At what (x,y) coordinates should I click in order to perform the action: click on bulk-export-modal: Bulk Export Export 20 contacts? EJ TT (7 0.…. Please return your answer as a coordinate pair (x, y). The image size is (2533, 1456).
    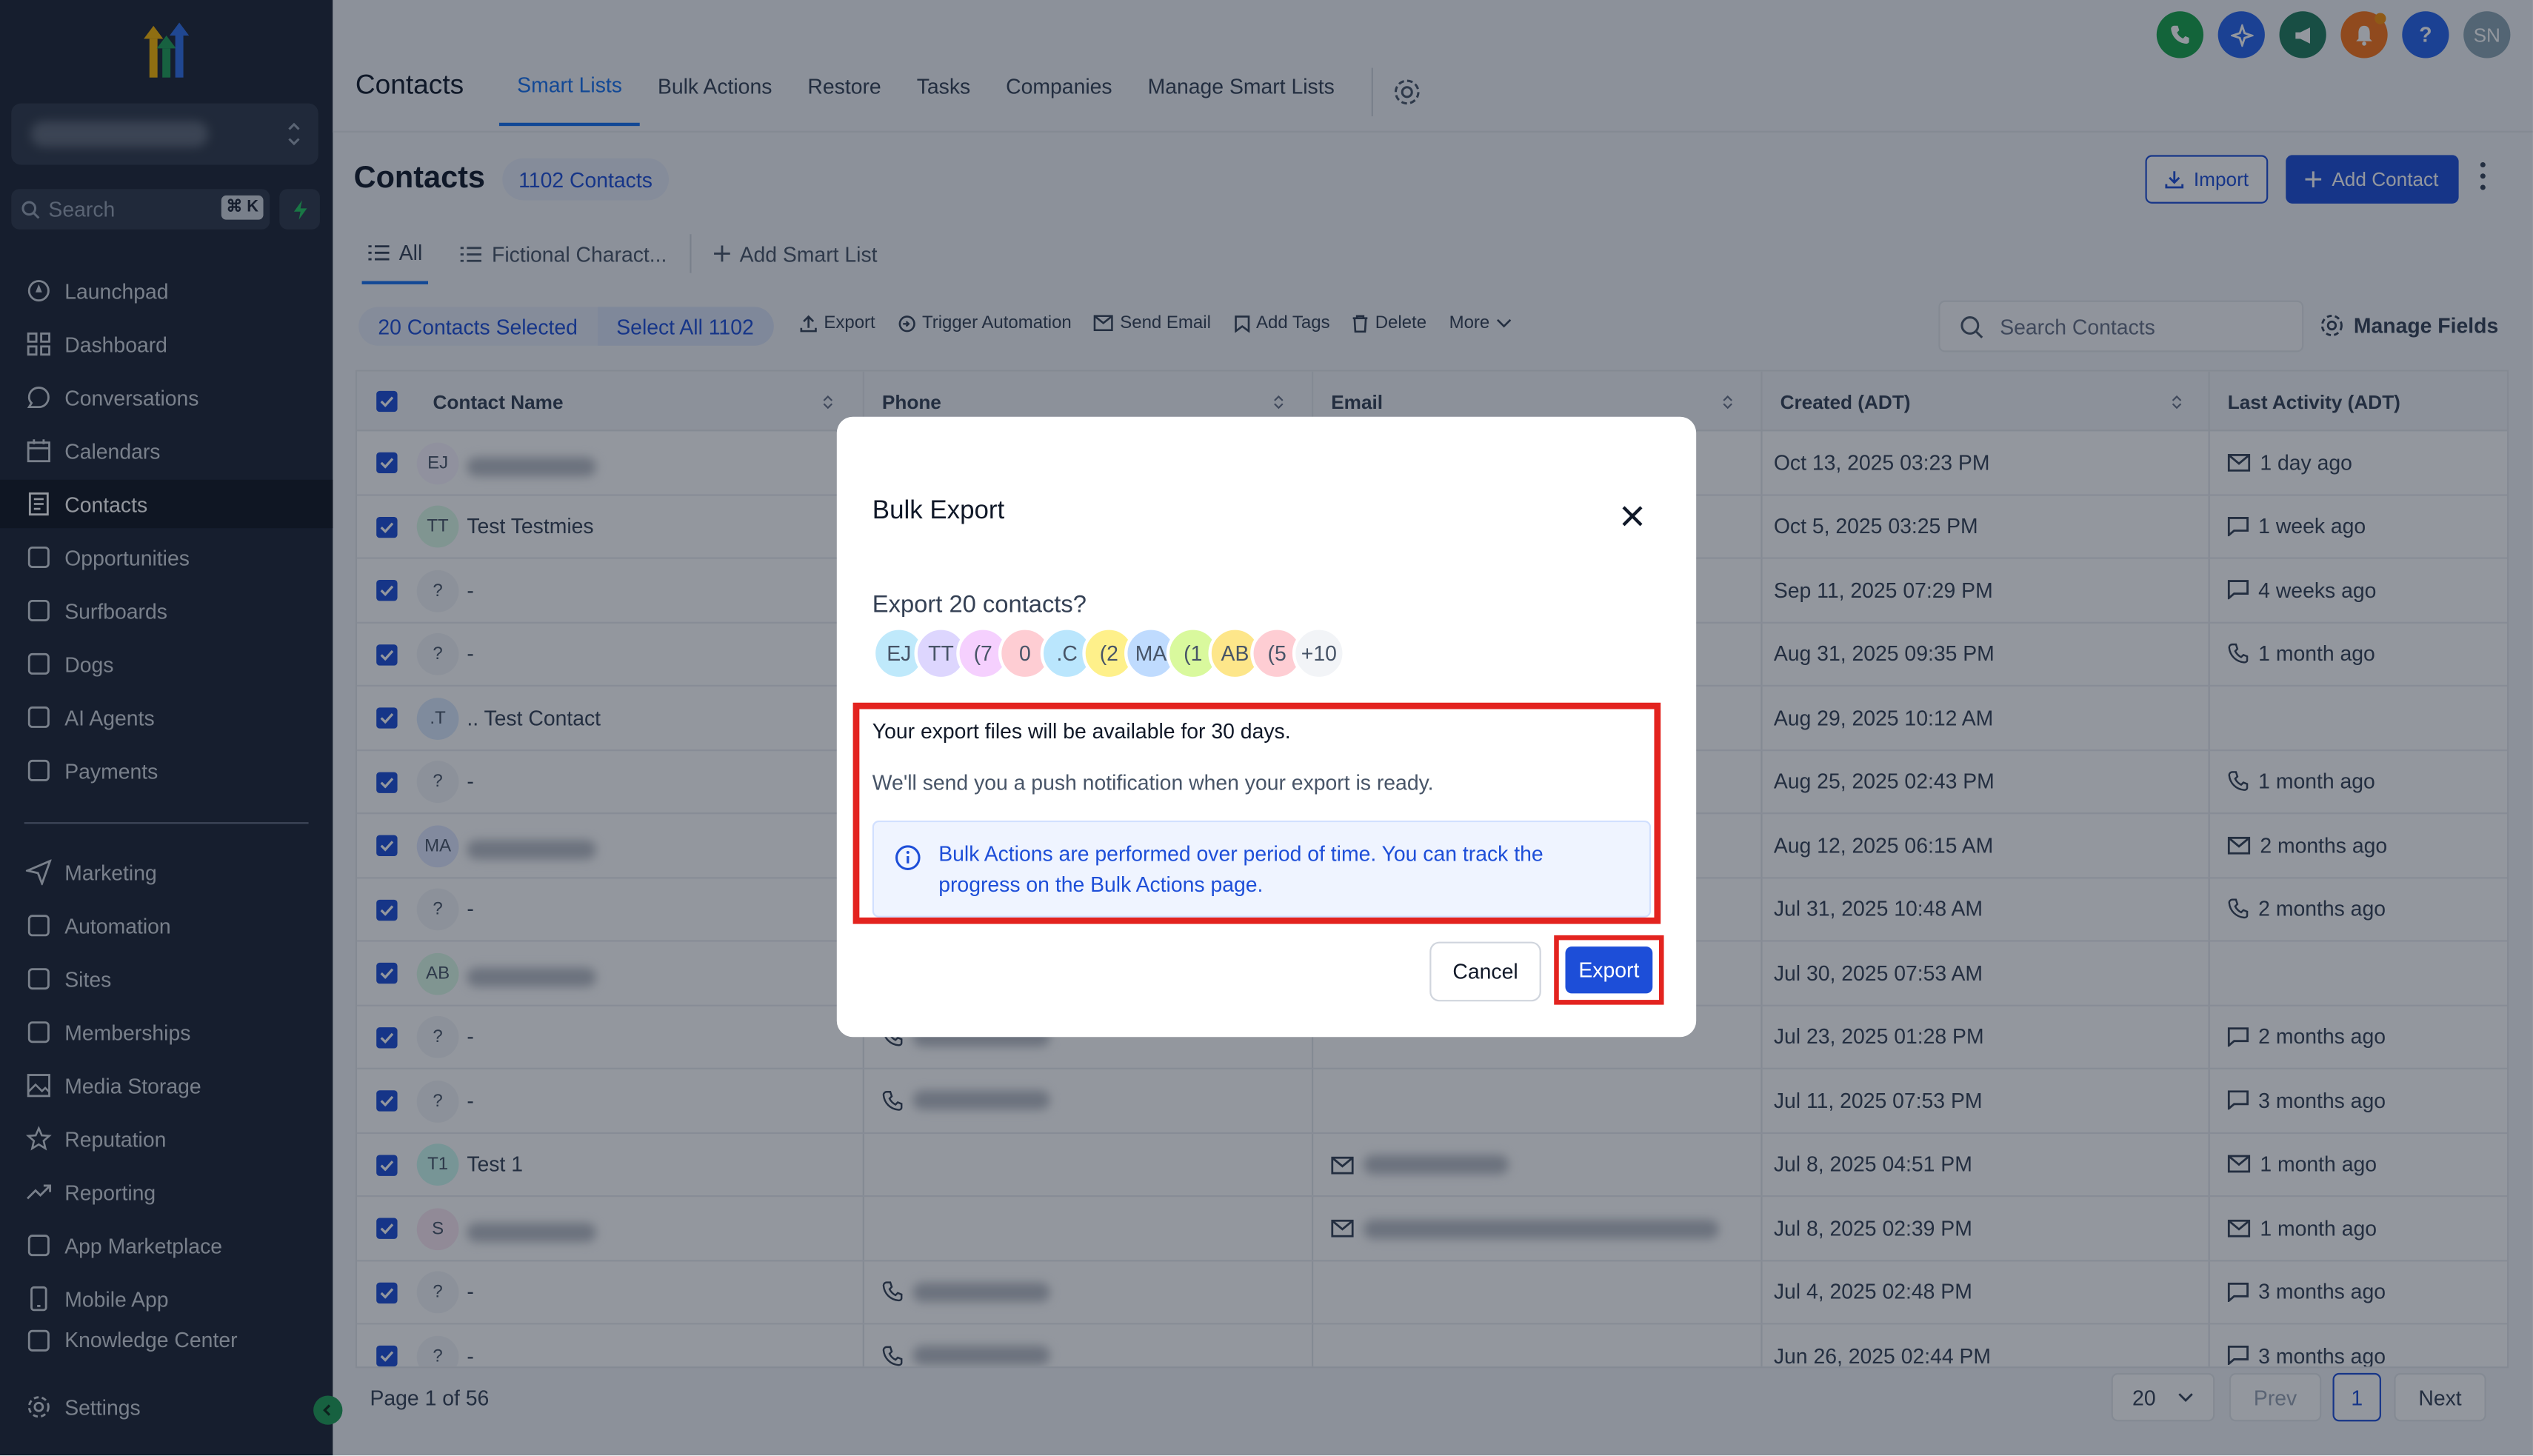
    Looking at the image, I should click on (1266, 727).